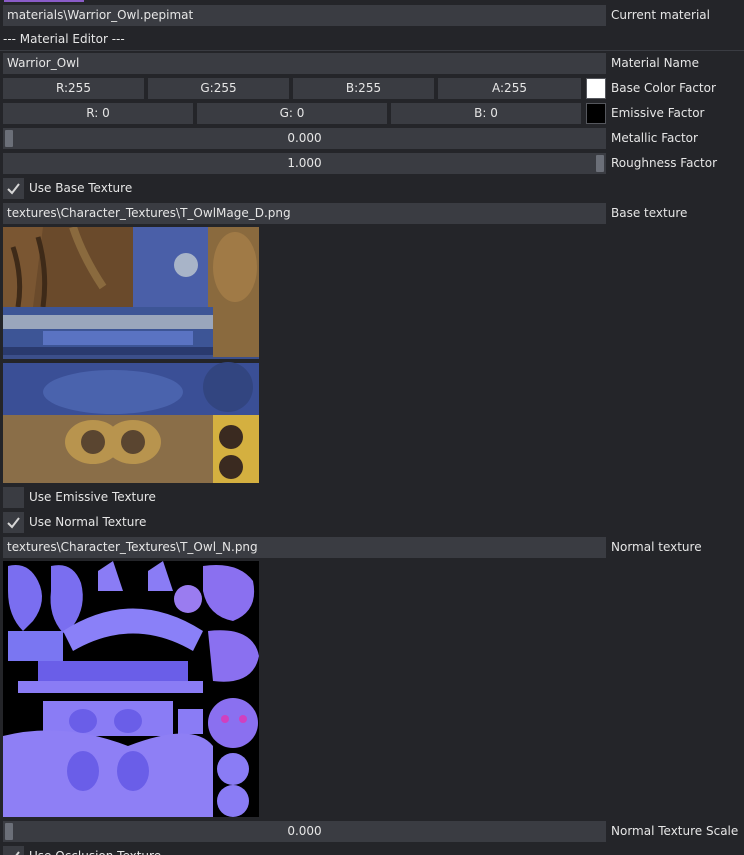 The image size is (744, 855). What do you see at coordinates (81, 188) in the screenshot?
I see `use-base-texture-label: Use Base Texture` at bounding box center [81, 188].